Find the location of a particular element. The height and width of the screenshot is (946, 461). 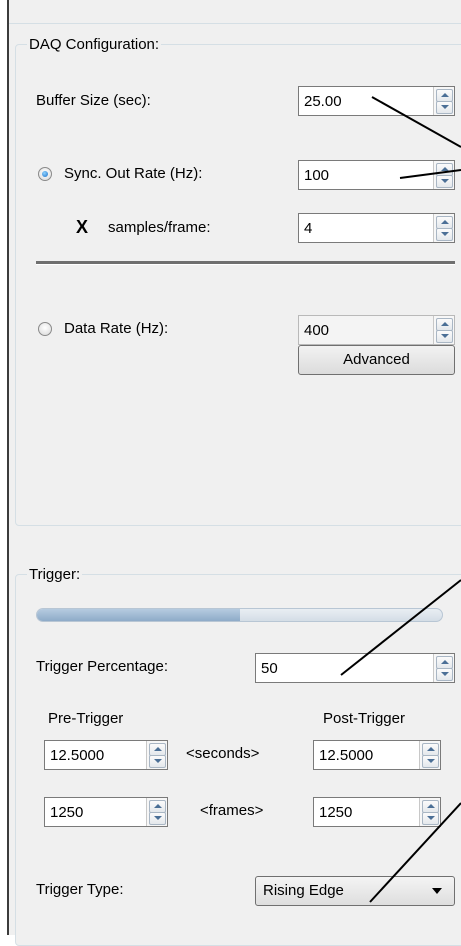

callout-line-buffer is located at coordinates (416, 122).